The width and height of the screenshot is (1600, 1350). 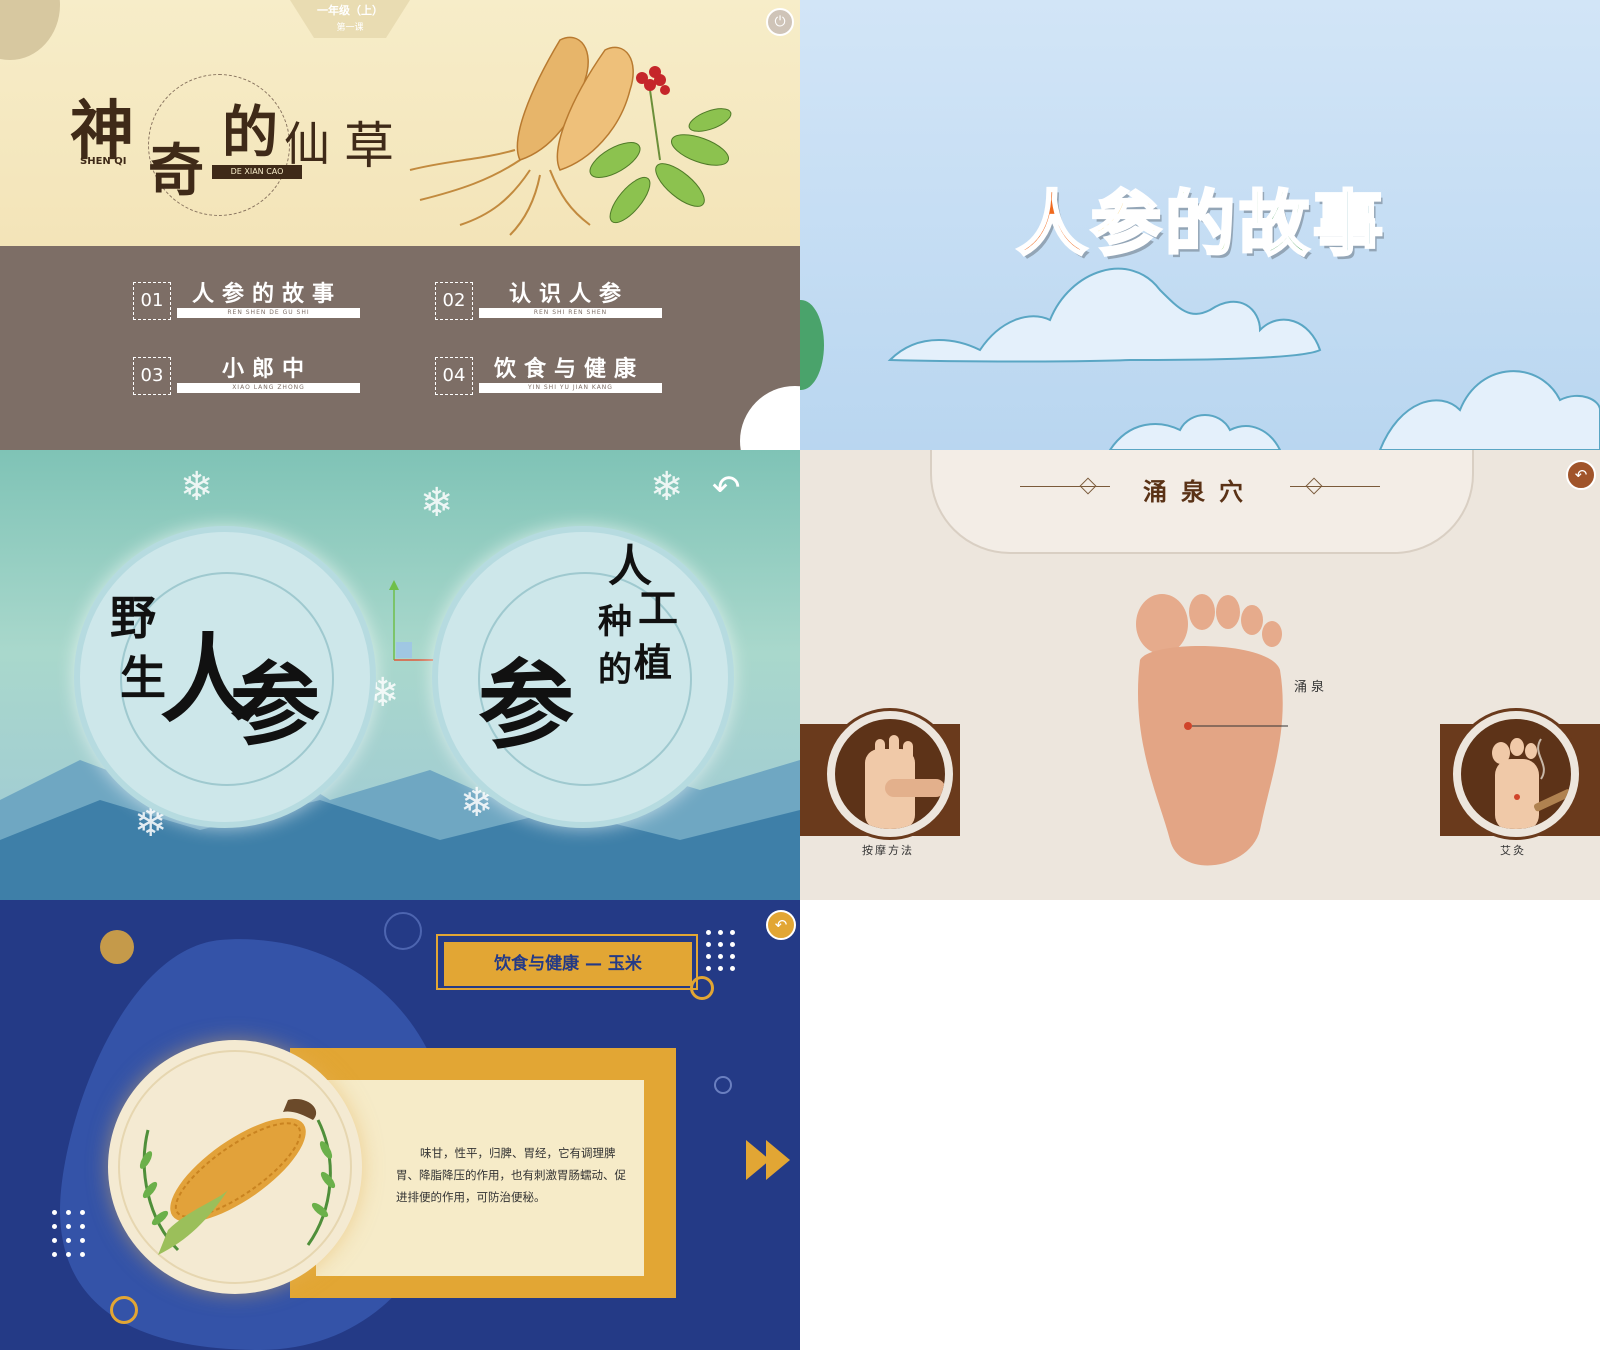 I want to click on menu-number: 04, so click(x=454, y=376).